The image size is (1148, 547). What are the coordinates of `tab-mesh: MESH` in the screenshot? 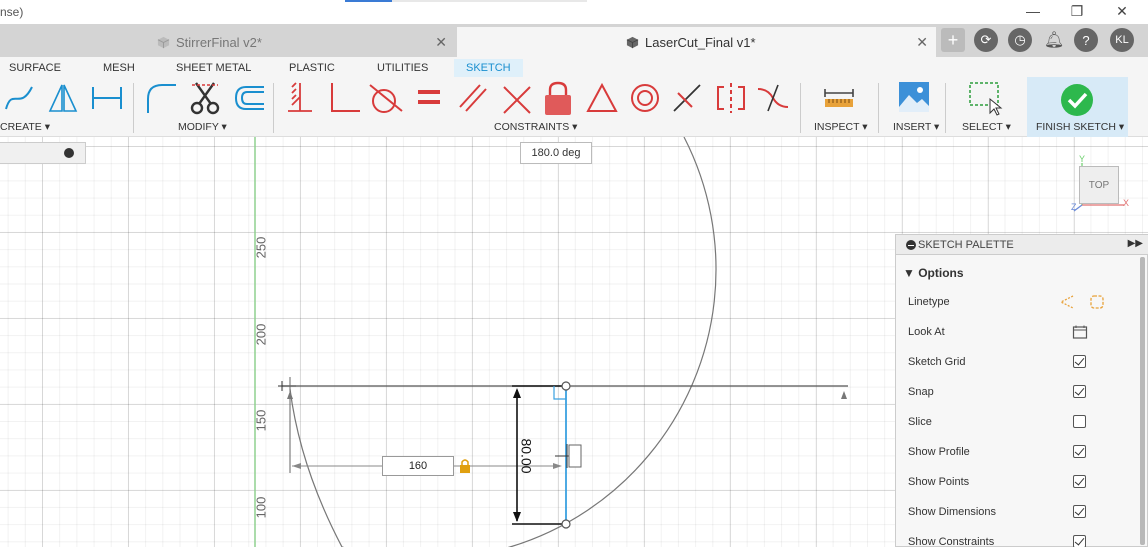 It's located at (119, 68).